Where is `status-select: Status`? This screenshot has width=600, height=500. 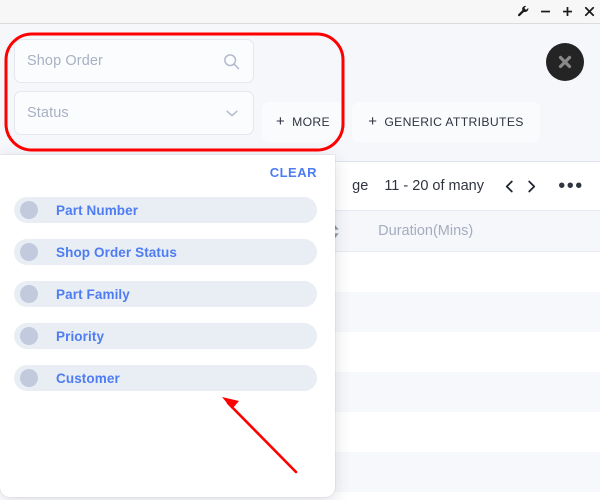
status-select: Status is located at coordinates (134, 113).